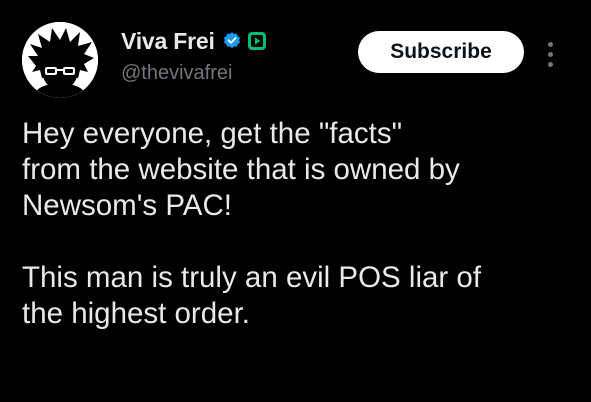 The width and height of the screenshot is (591, 402). I want to click on author-handle: @thevivafrei, so click(176, 73).